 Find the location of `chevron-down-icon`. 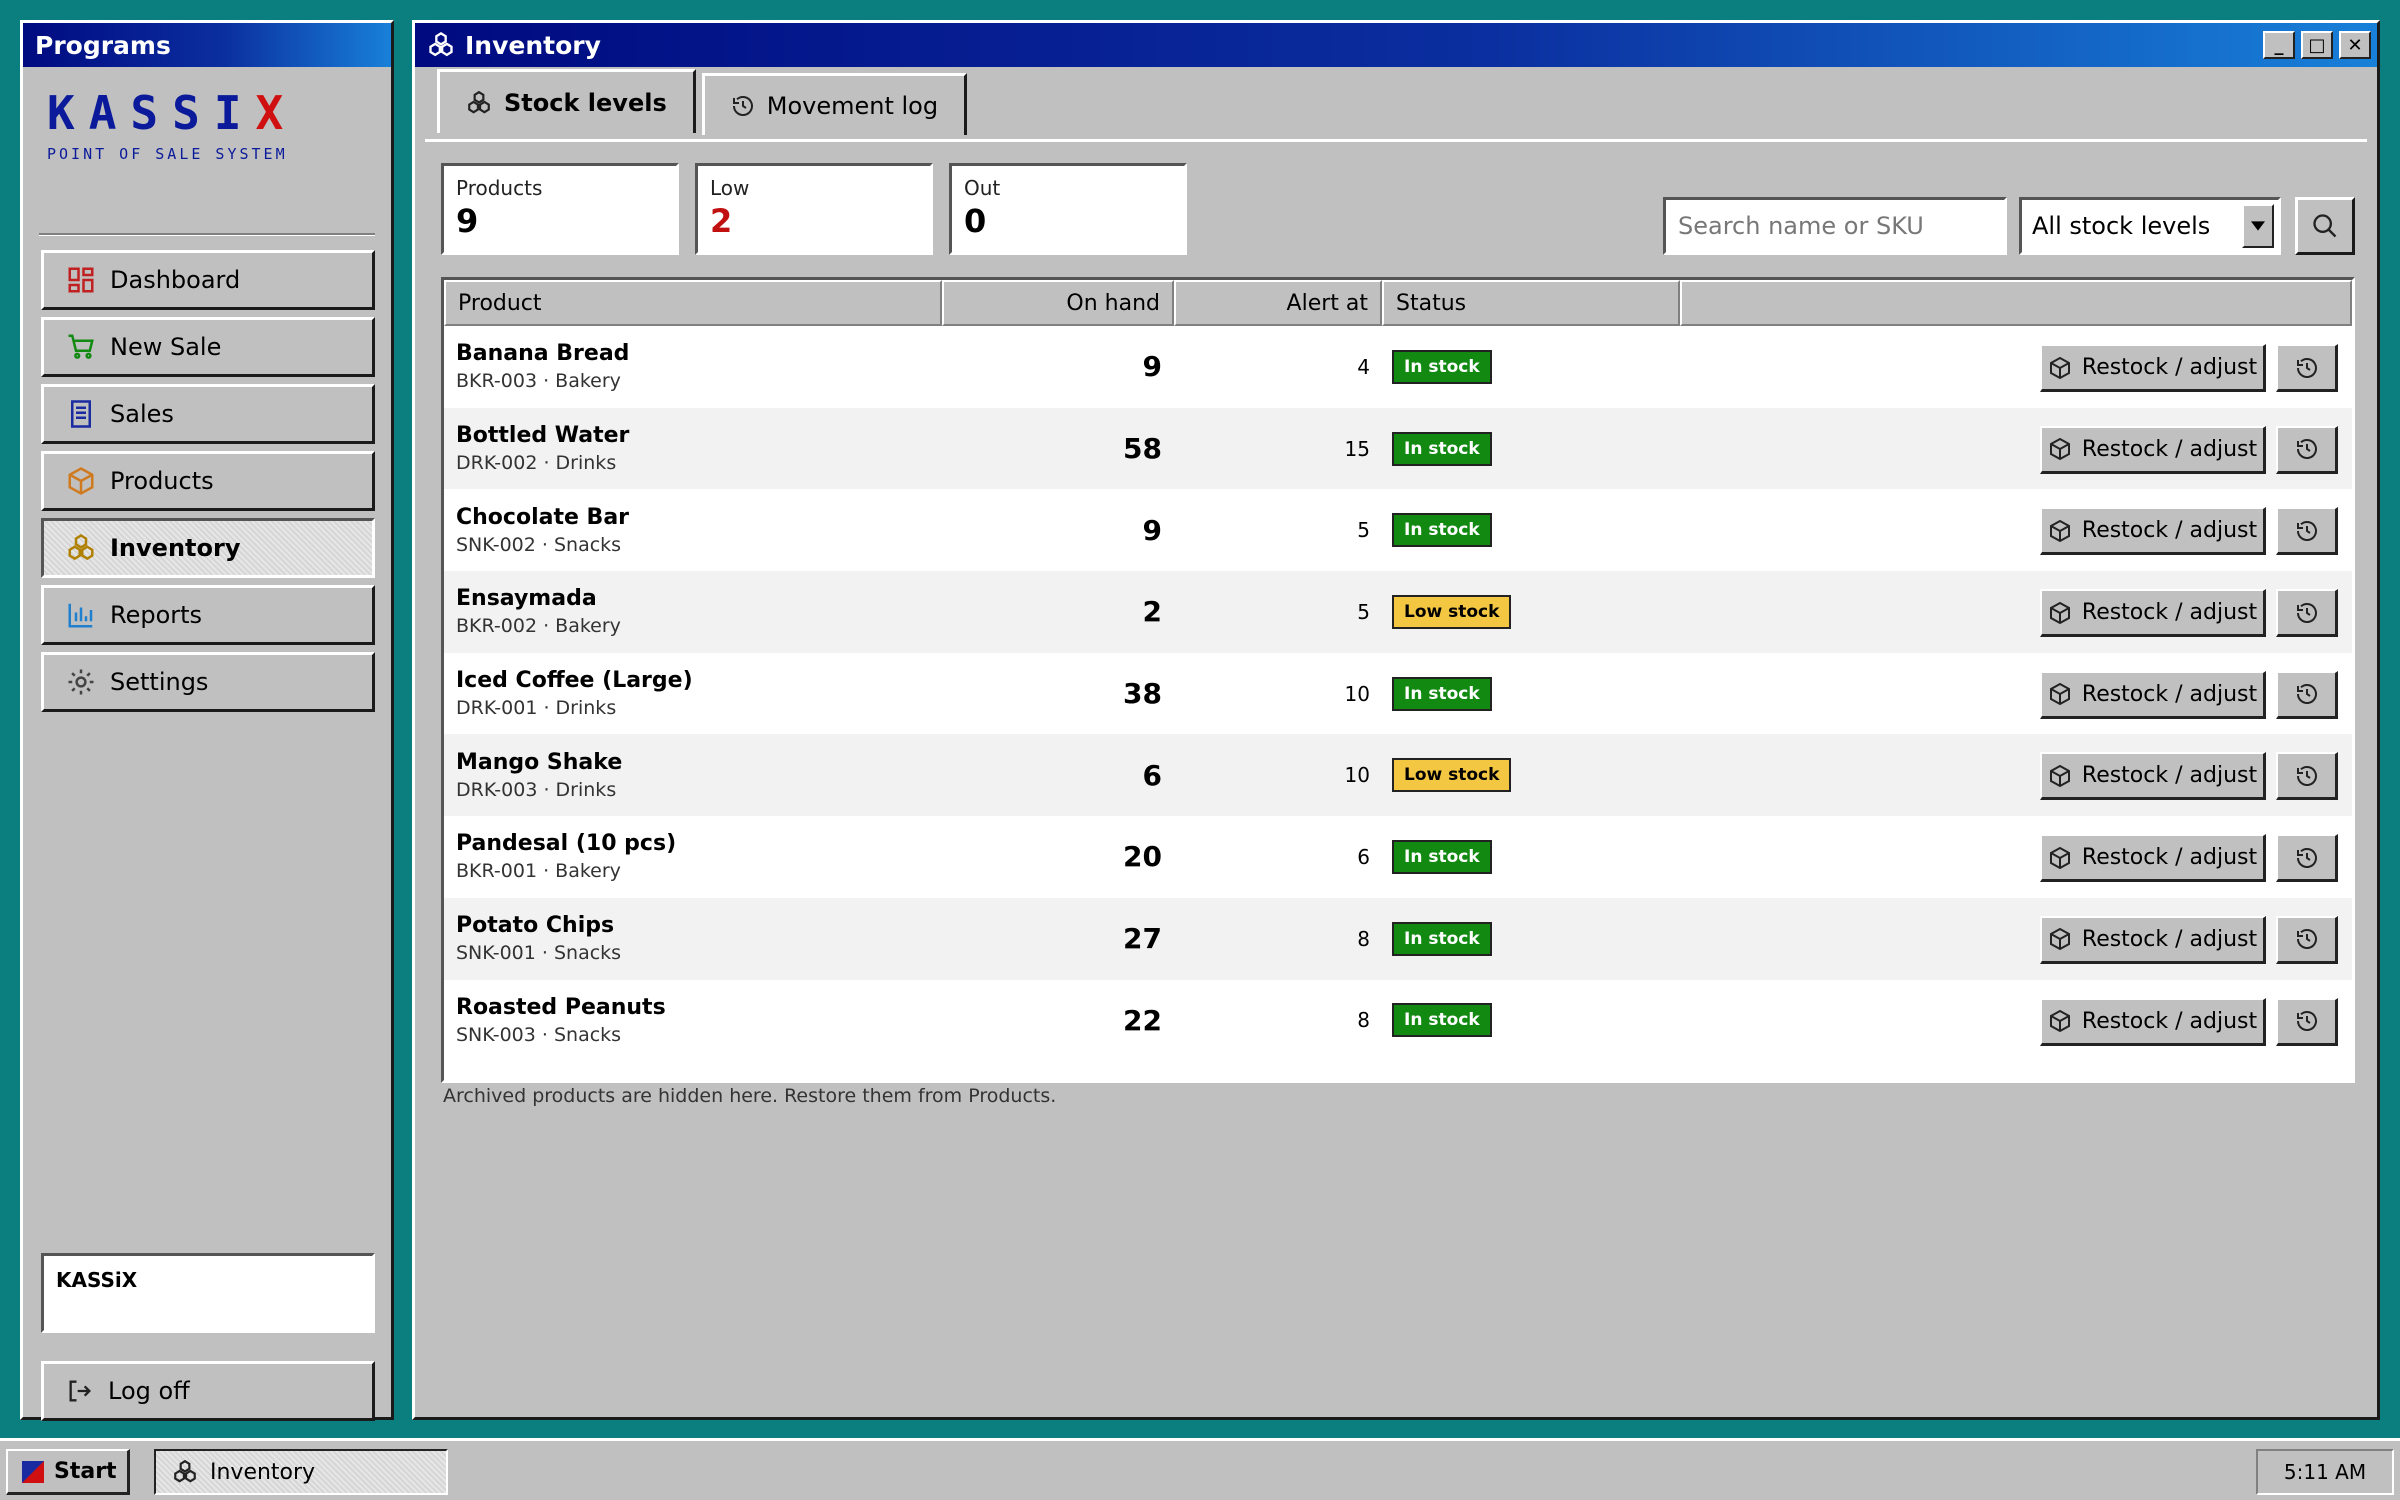

chevron-down-icon is located at coordinates (2258, 226).